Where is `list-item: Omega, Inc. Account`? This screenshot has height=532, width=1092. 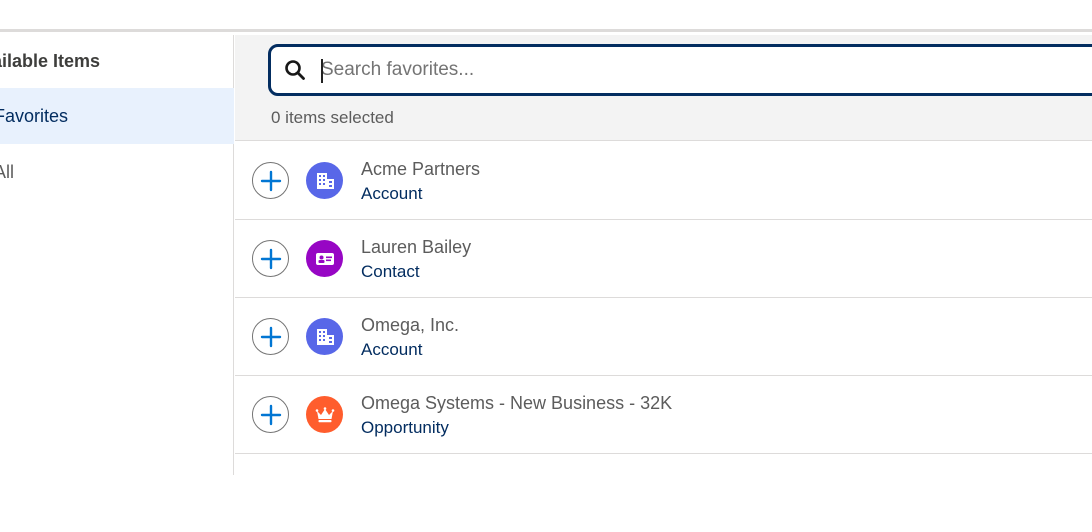
list-item: Omega, Inc. Account is located at coordinates (663, 337).